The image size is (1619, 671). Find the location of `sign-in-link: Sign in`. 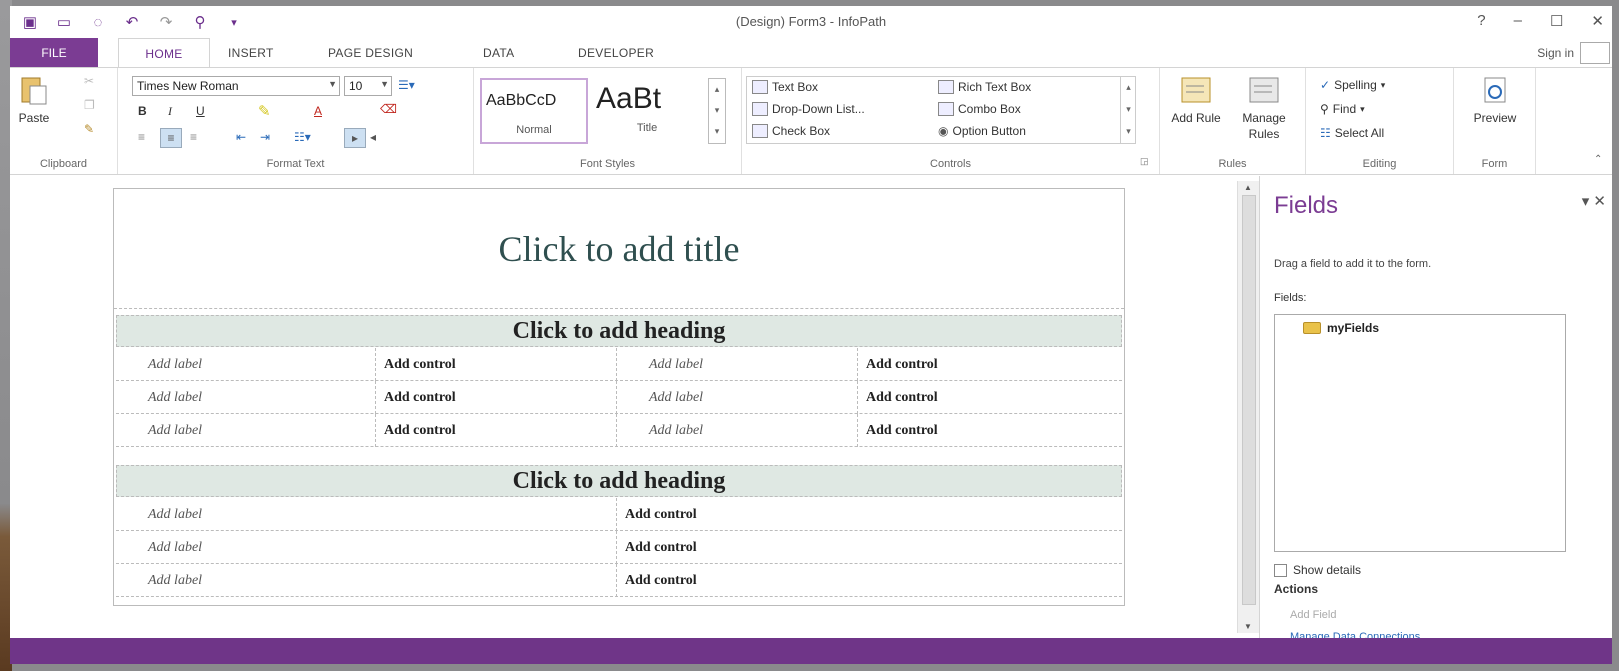

sign-in-link: Sign in is located at coordinates (1555, 53).